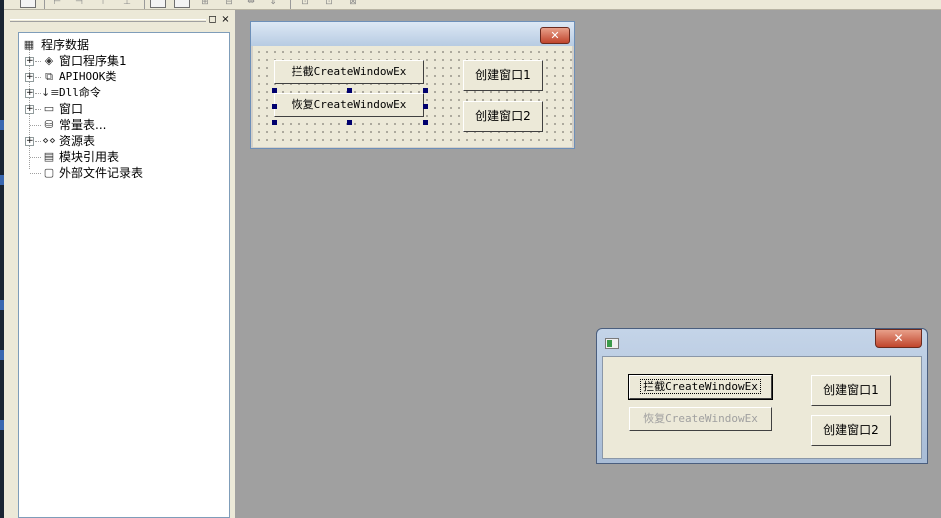 Image resolution: width=941 pixels, height=518 pixels. Describe the element at coordinates (119, 77) in the screenshot. I see `tree-item-apihook-class: + ⧉ APIHOOK类` at that location.